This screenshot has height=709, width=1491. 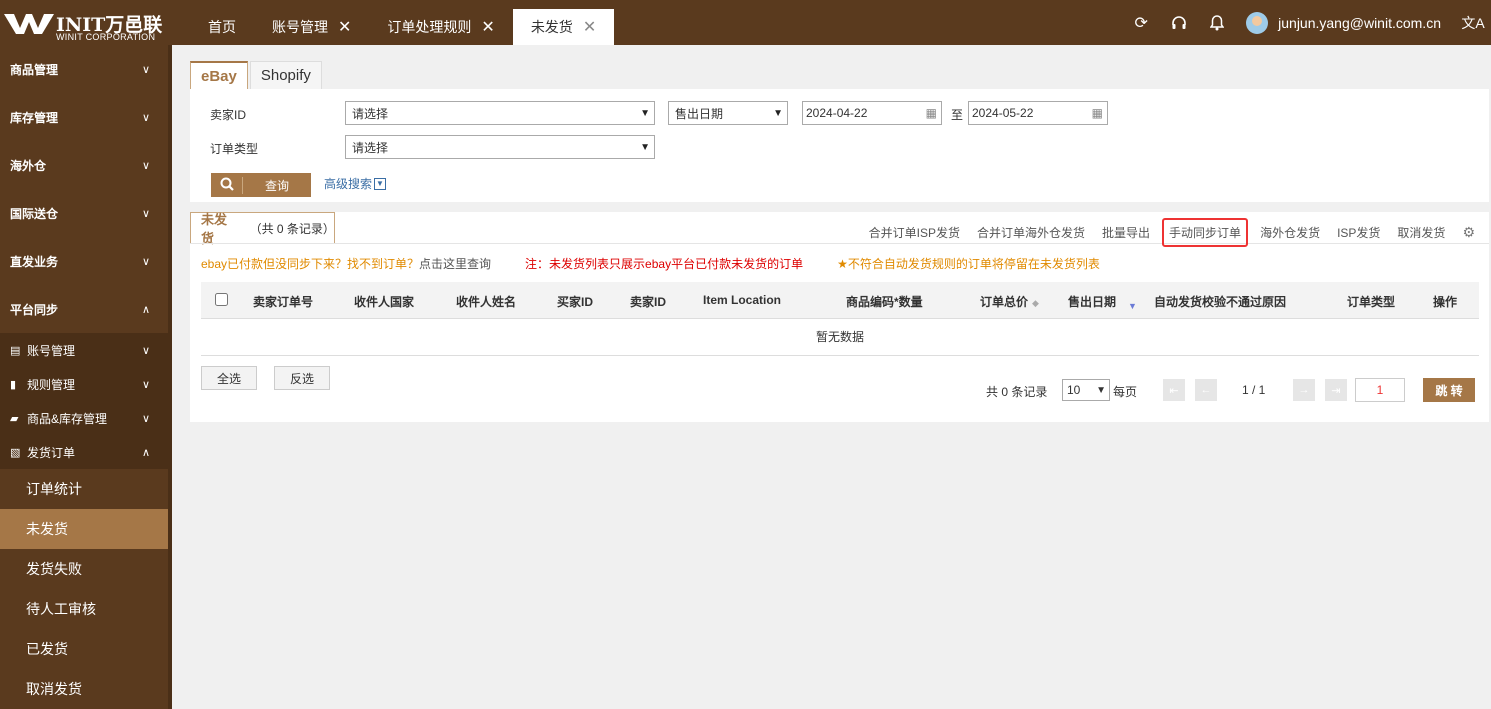 I want to click on sidebar-item-label: 平台同步, so click(x=34, y=309).